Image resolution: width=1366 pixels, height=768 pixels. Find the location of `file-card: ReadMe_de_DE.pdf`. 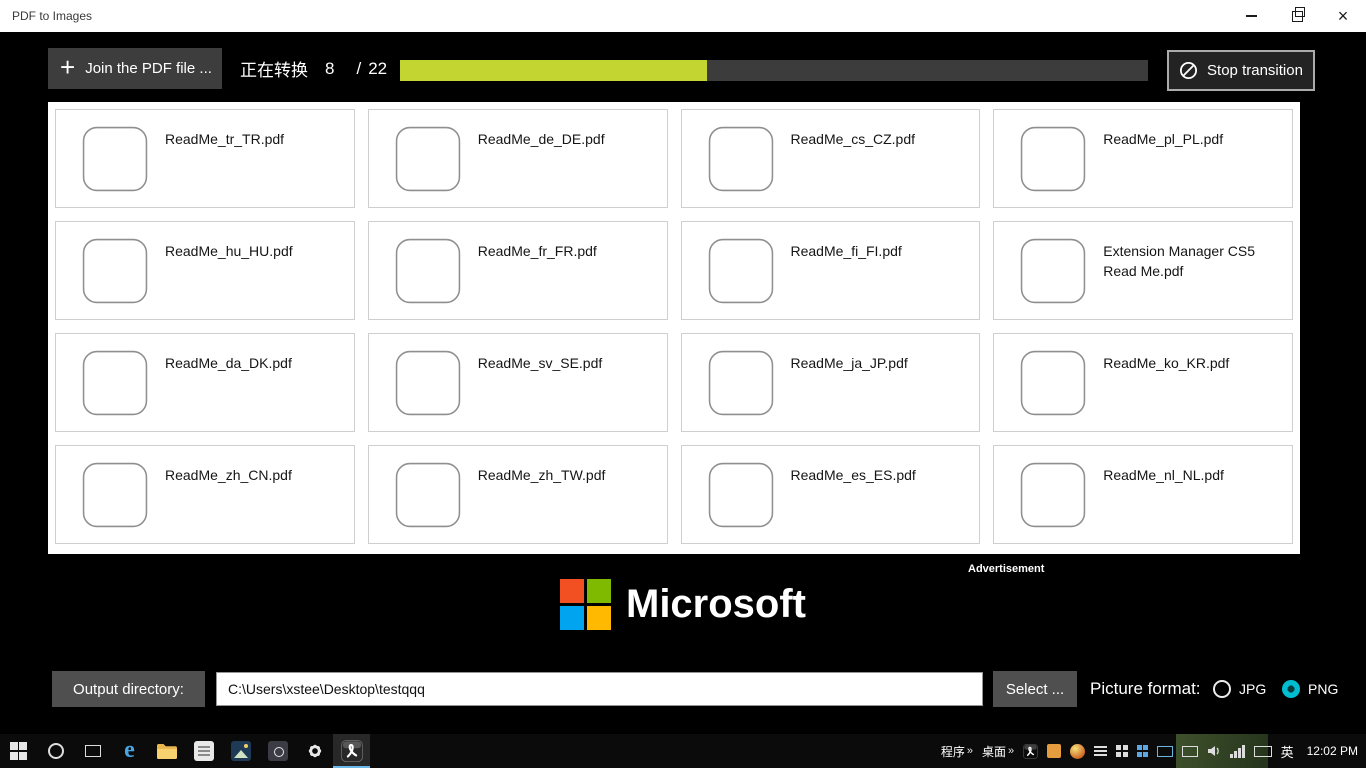

file-card: ReadMe_de_DE.pdf is located at coordinates (517, 158).